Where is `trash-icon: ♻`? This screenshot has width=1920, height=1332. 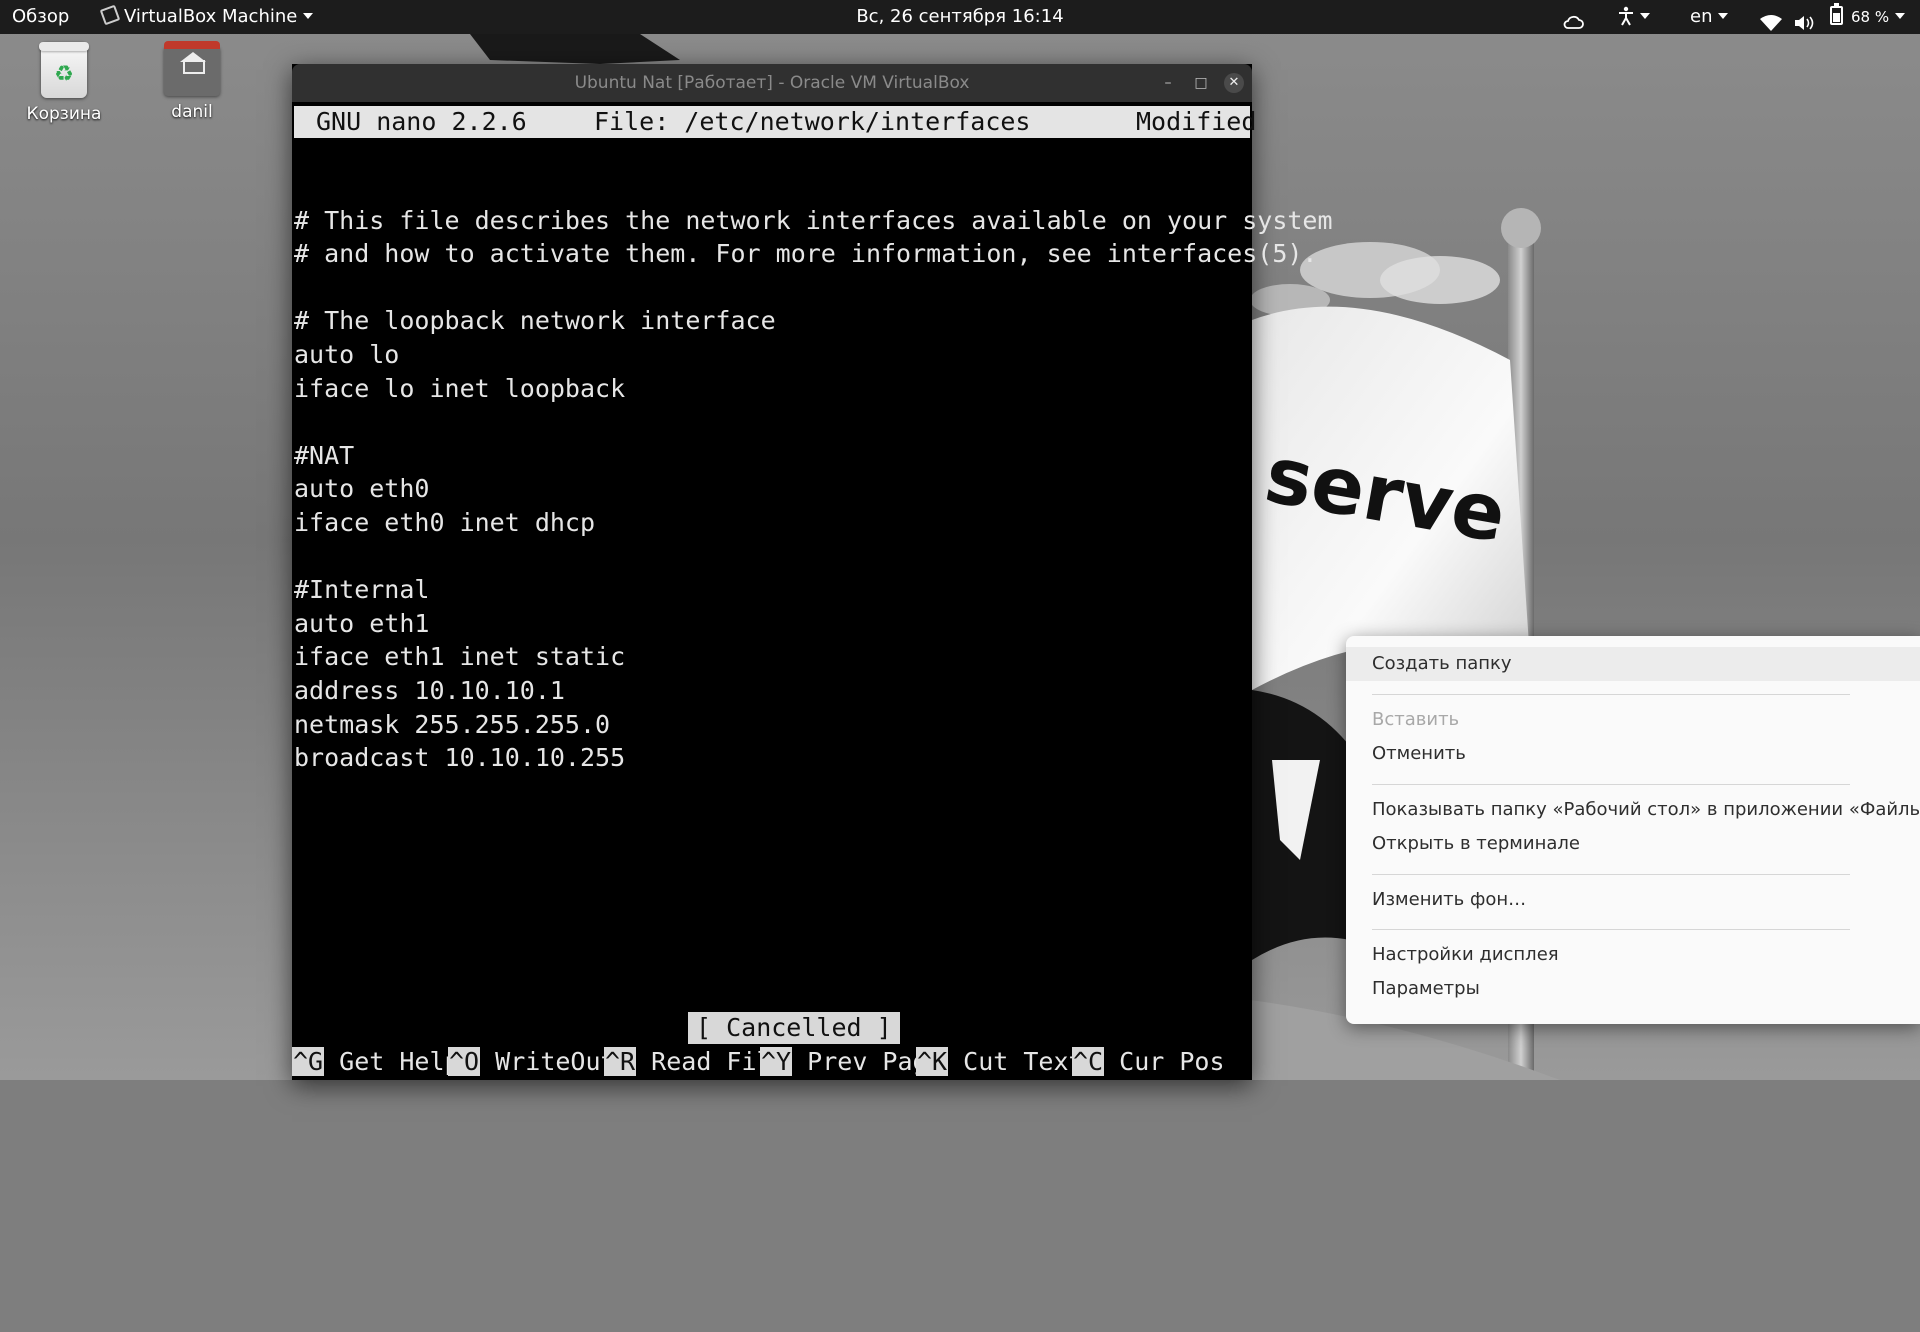
trash-icon: ♻ is located at coordinates (64, 70).